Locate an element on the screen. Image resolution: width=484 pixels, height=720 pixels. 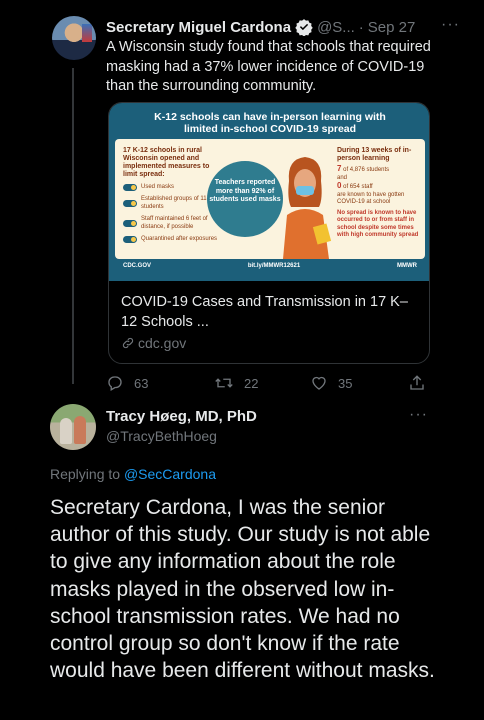
teacher-illustration-icon is located at coordinates (307, 208).